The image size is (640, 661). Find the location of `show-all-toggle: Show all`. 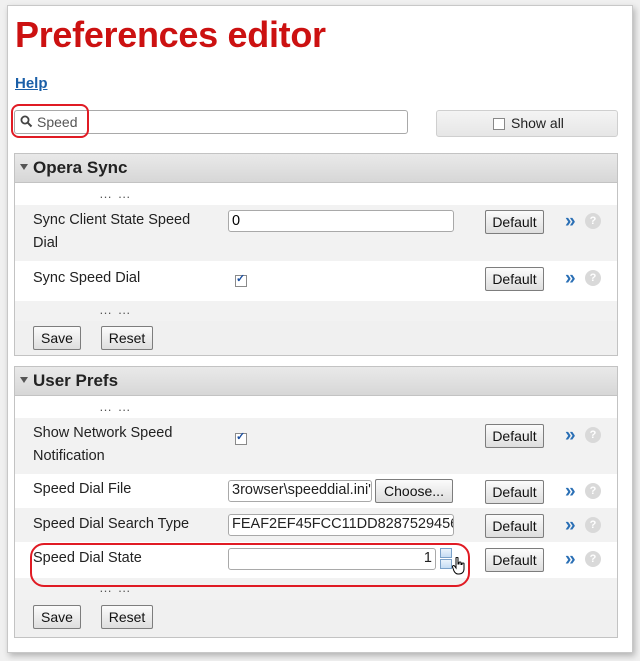

show-all-toggle: Show all is located at coordinates (527, 123).